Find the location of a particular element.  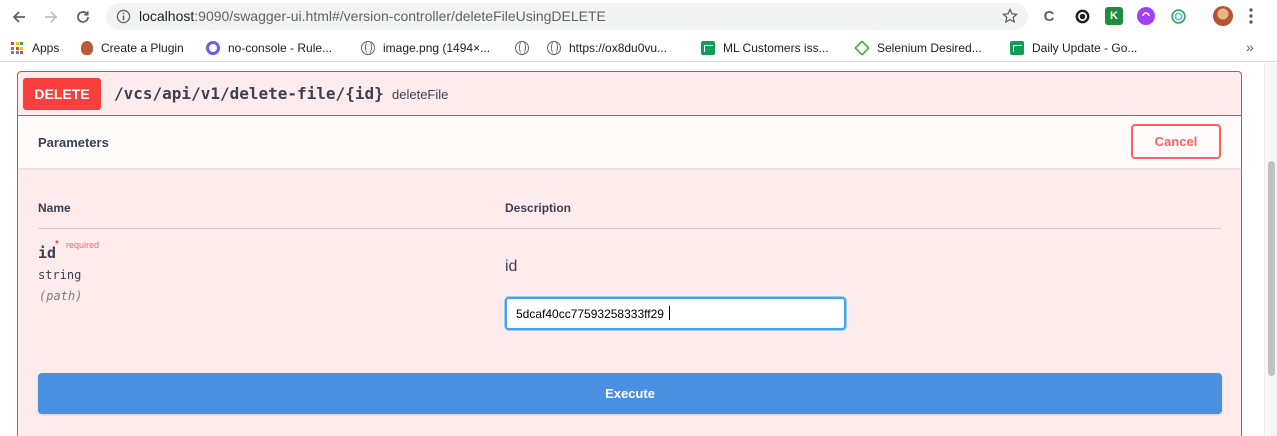

required-label: required is located at coordinates (83, 245).